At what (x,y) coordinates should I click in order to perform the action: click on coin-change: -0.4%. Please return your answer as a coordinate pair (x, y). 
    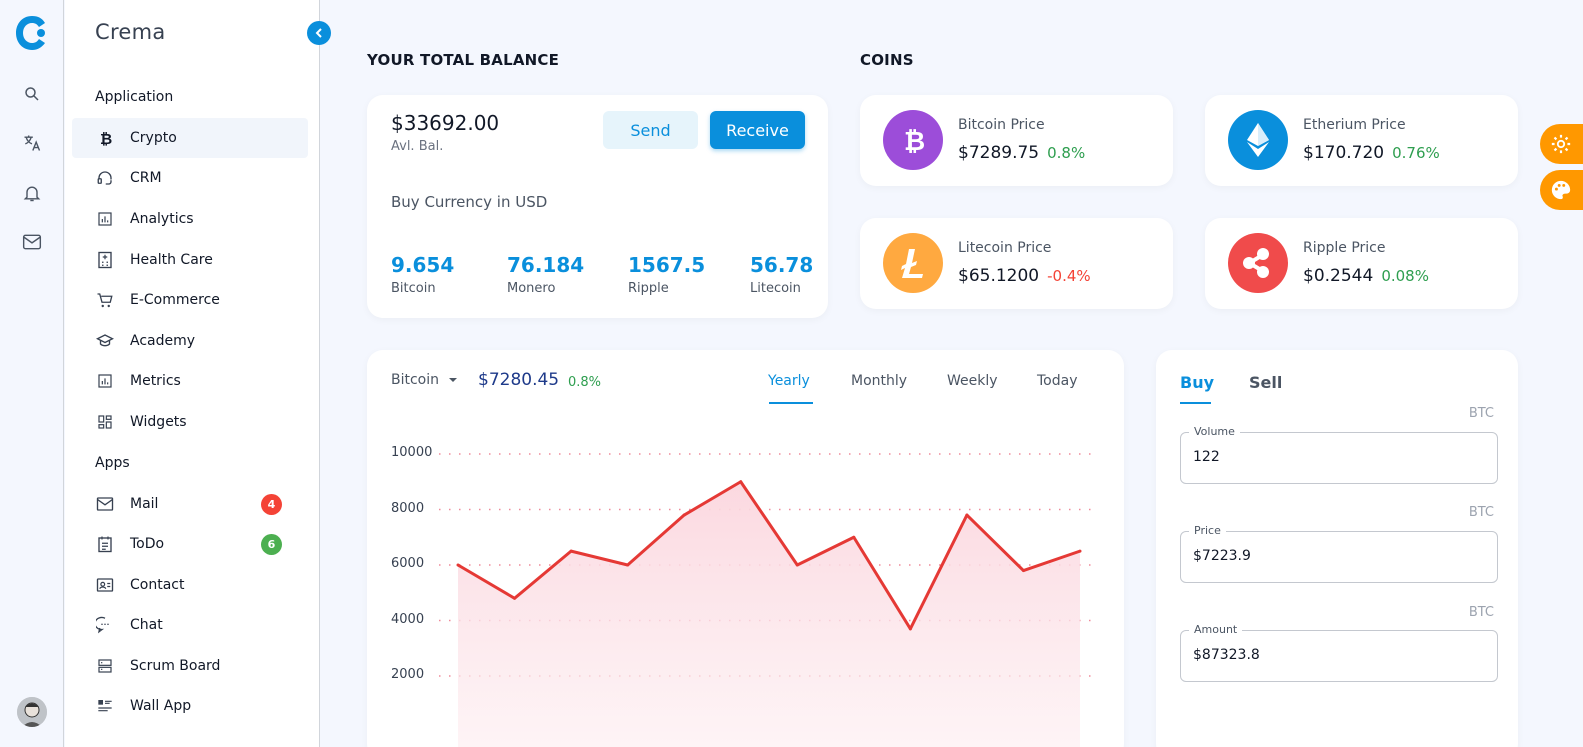
    Looking at the image, I should click on (1069, 276).